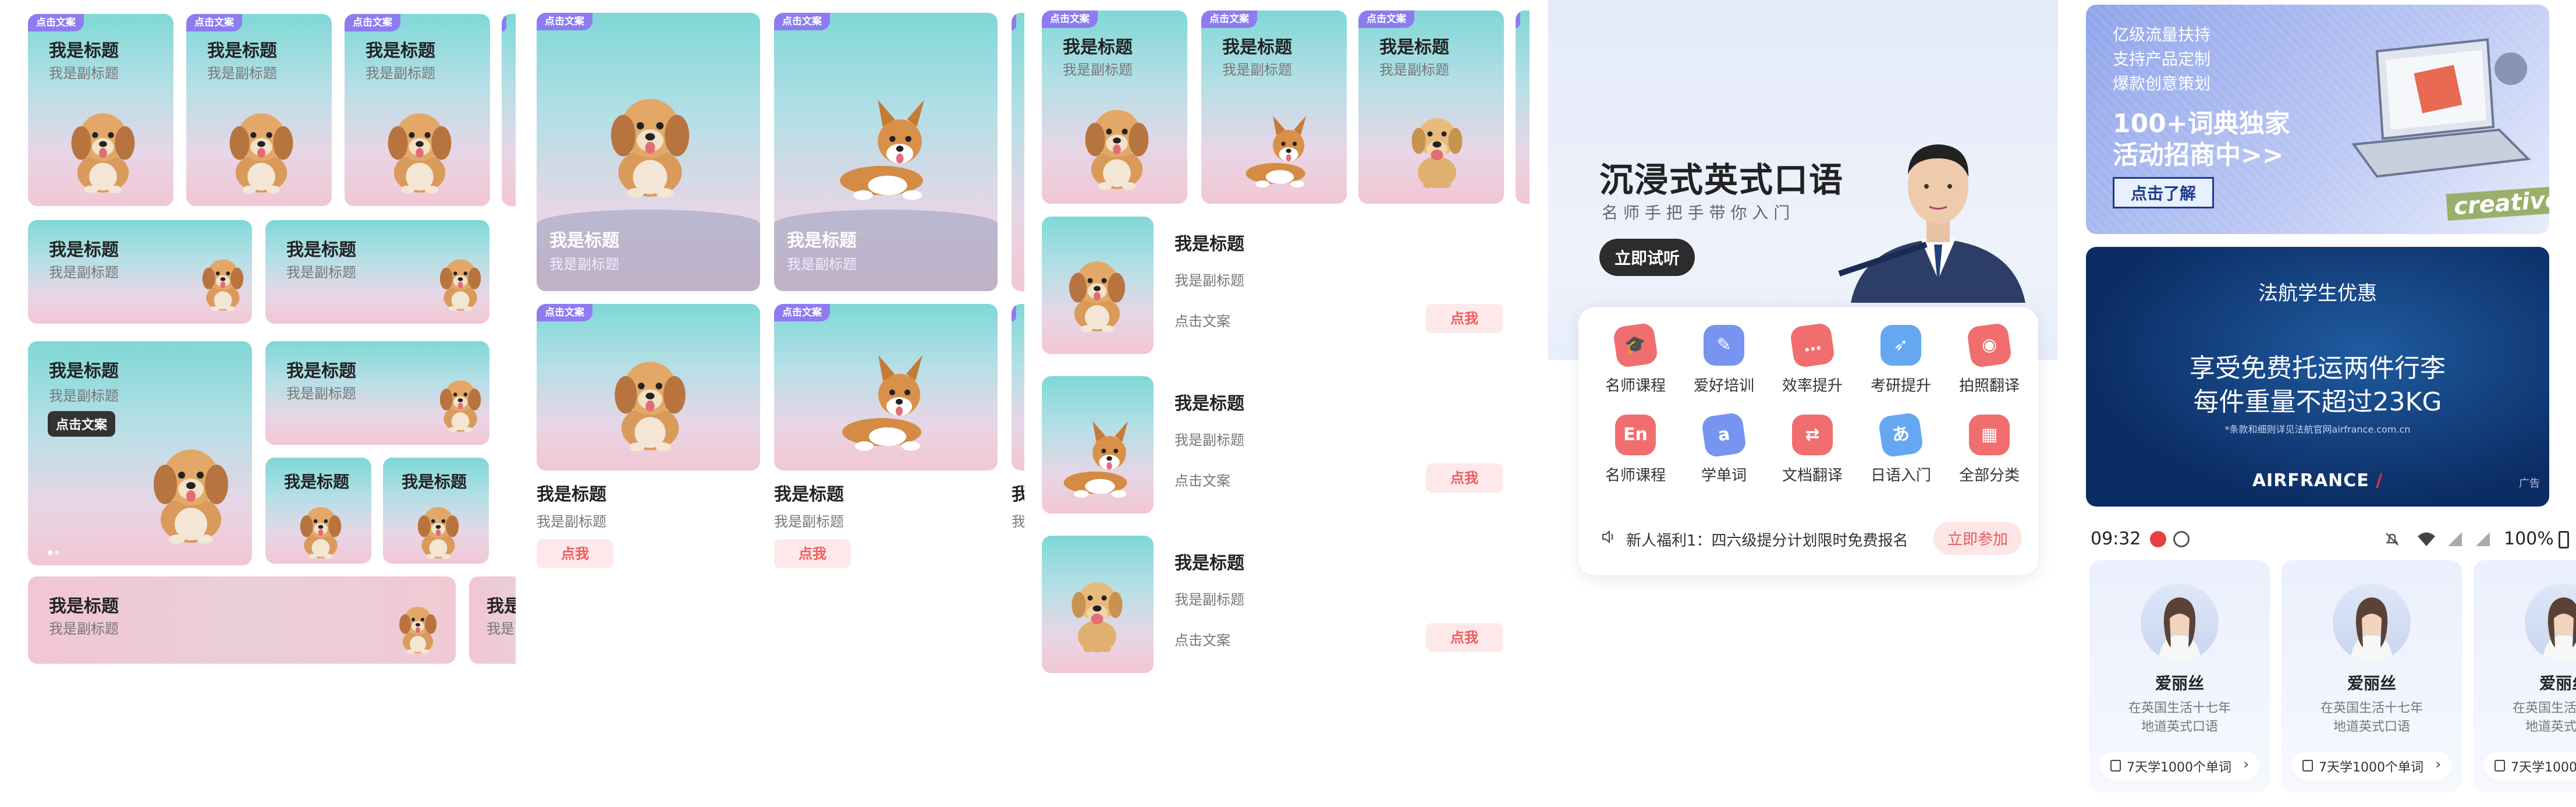 This screenshot has width=2576, height=807. I want to click on feature-label: 效率提升, so click(1813, 386).